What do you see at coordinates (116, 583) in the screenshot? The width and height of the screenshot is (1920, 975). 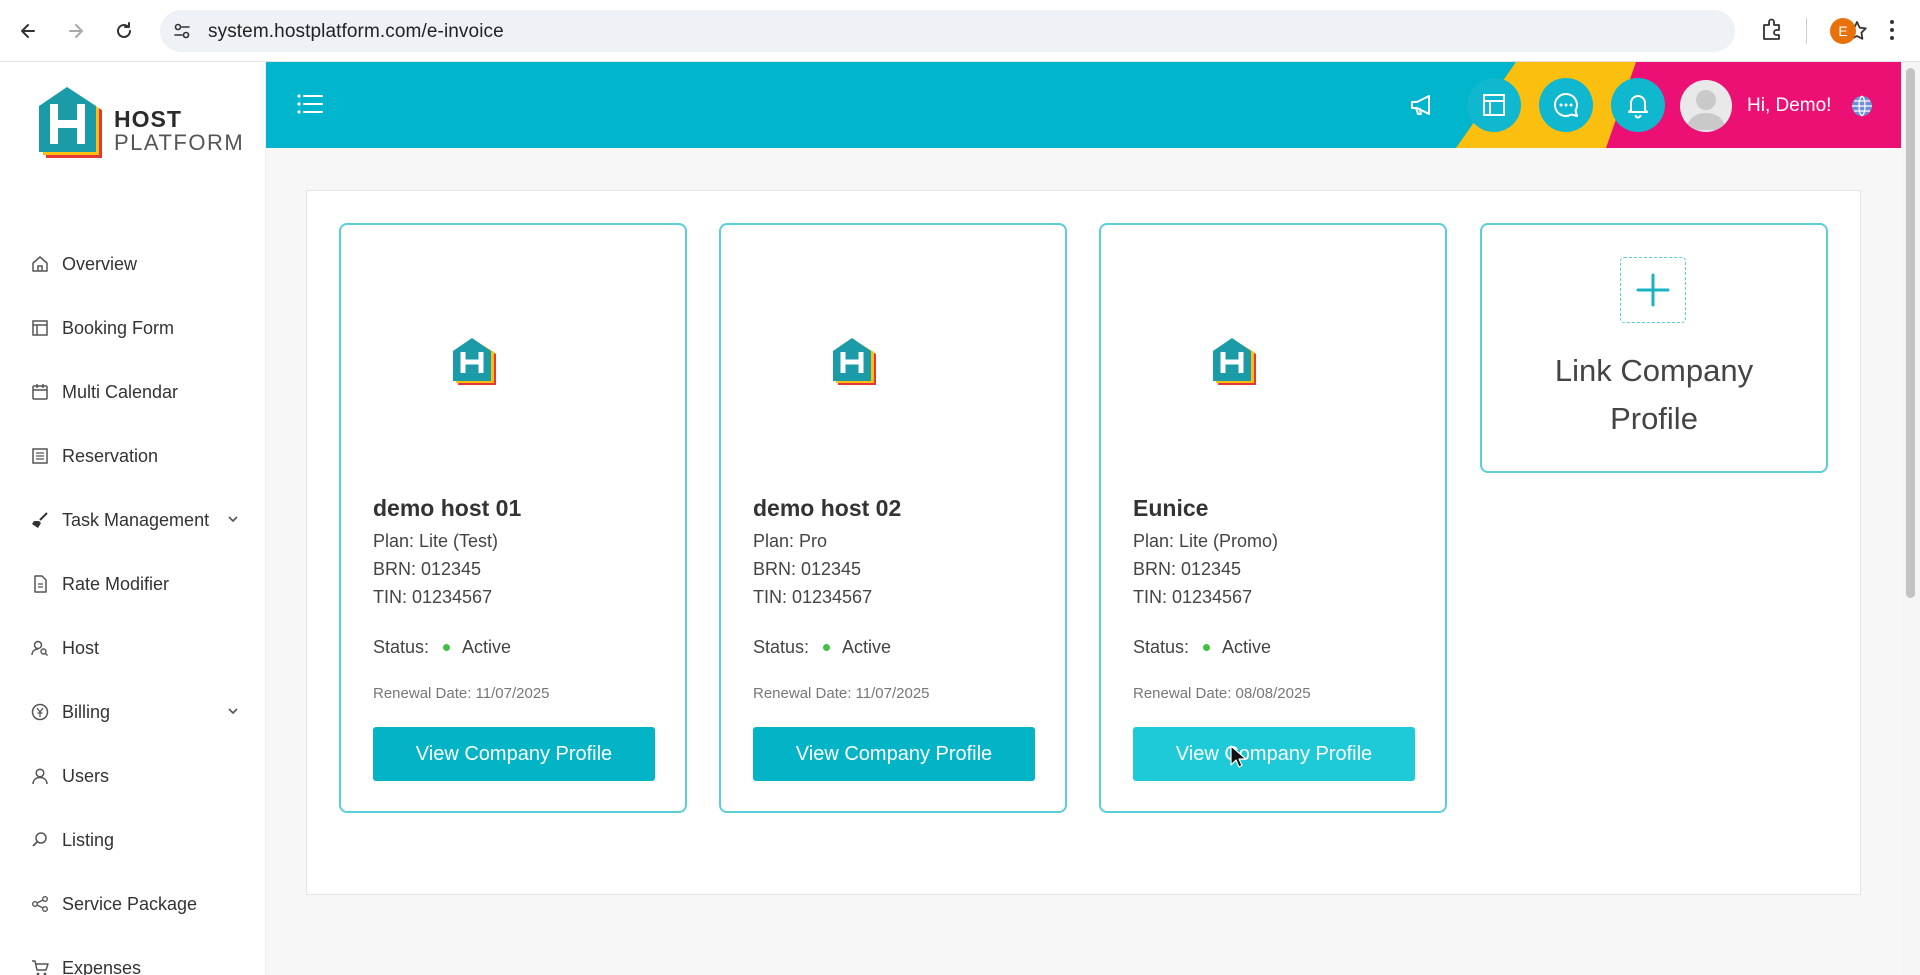 I see `sidebar-item-label: Rate Modifier` at bounding box center [116, 583].